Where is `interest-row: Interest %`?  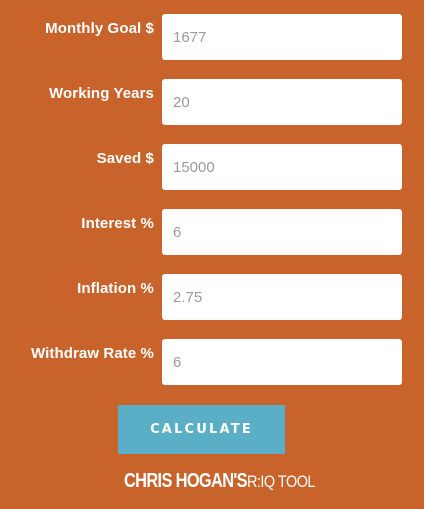
interest-row: Interest % is located at coordinates (212, 232).